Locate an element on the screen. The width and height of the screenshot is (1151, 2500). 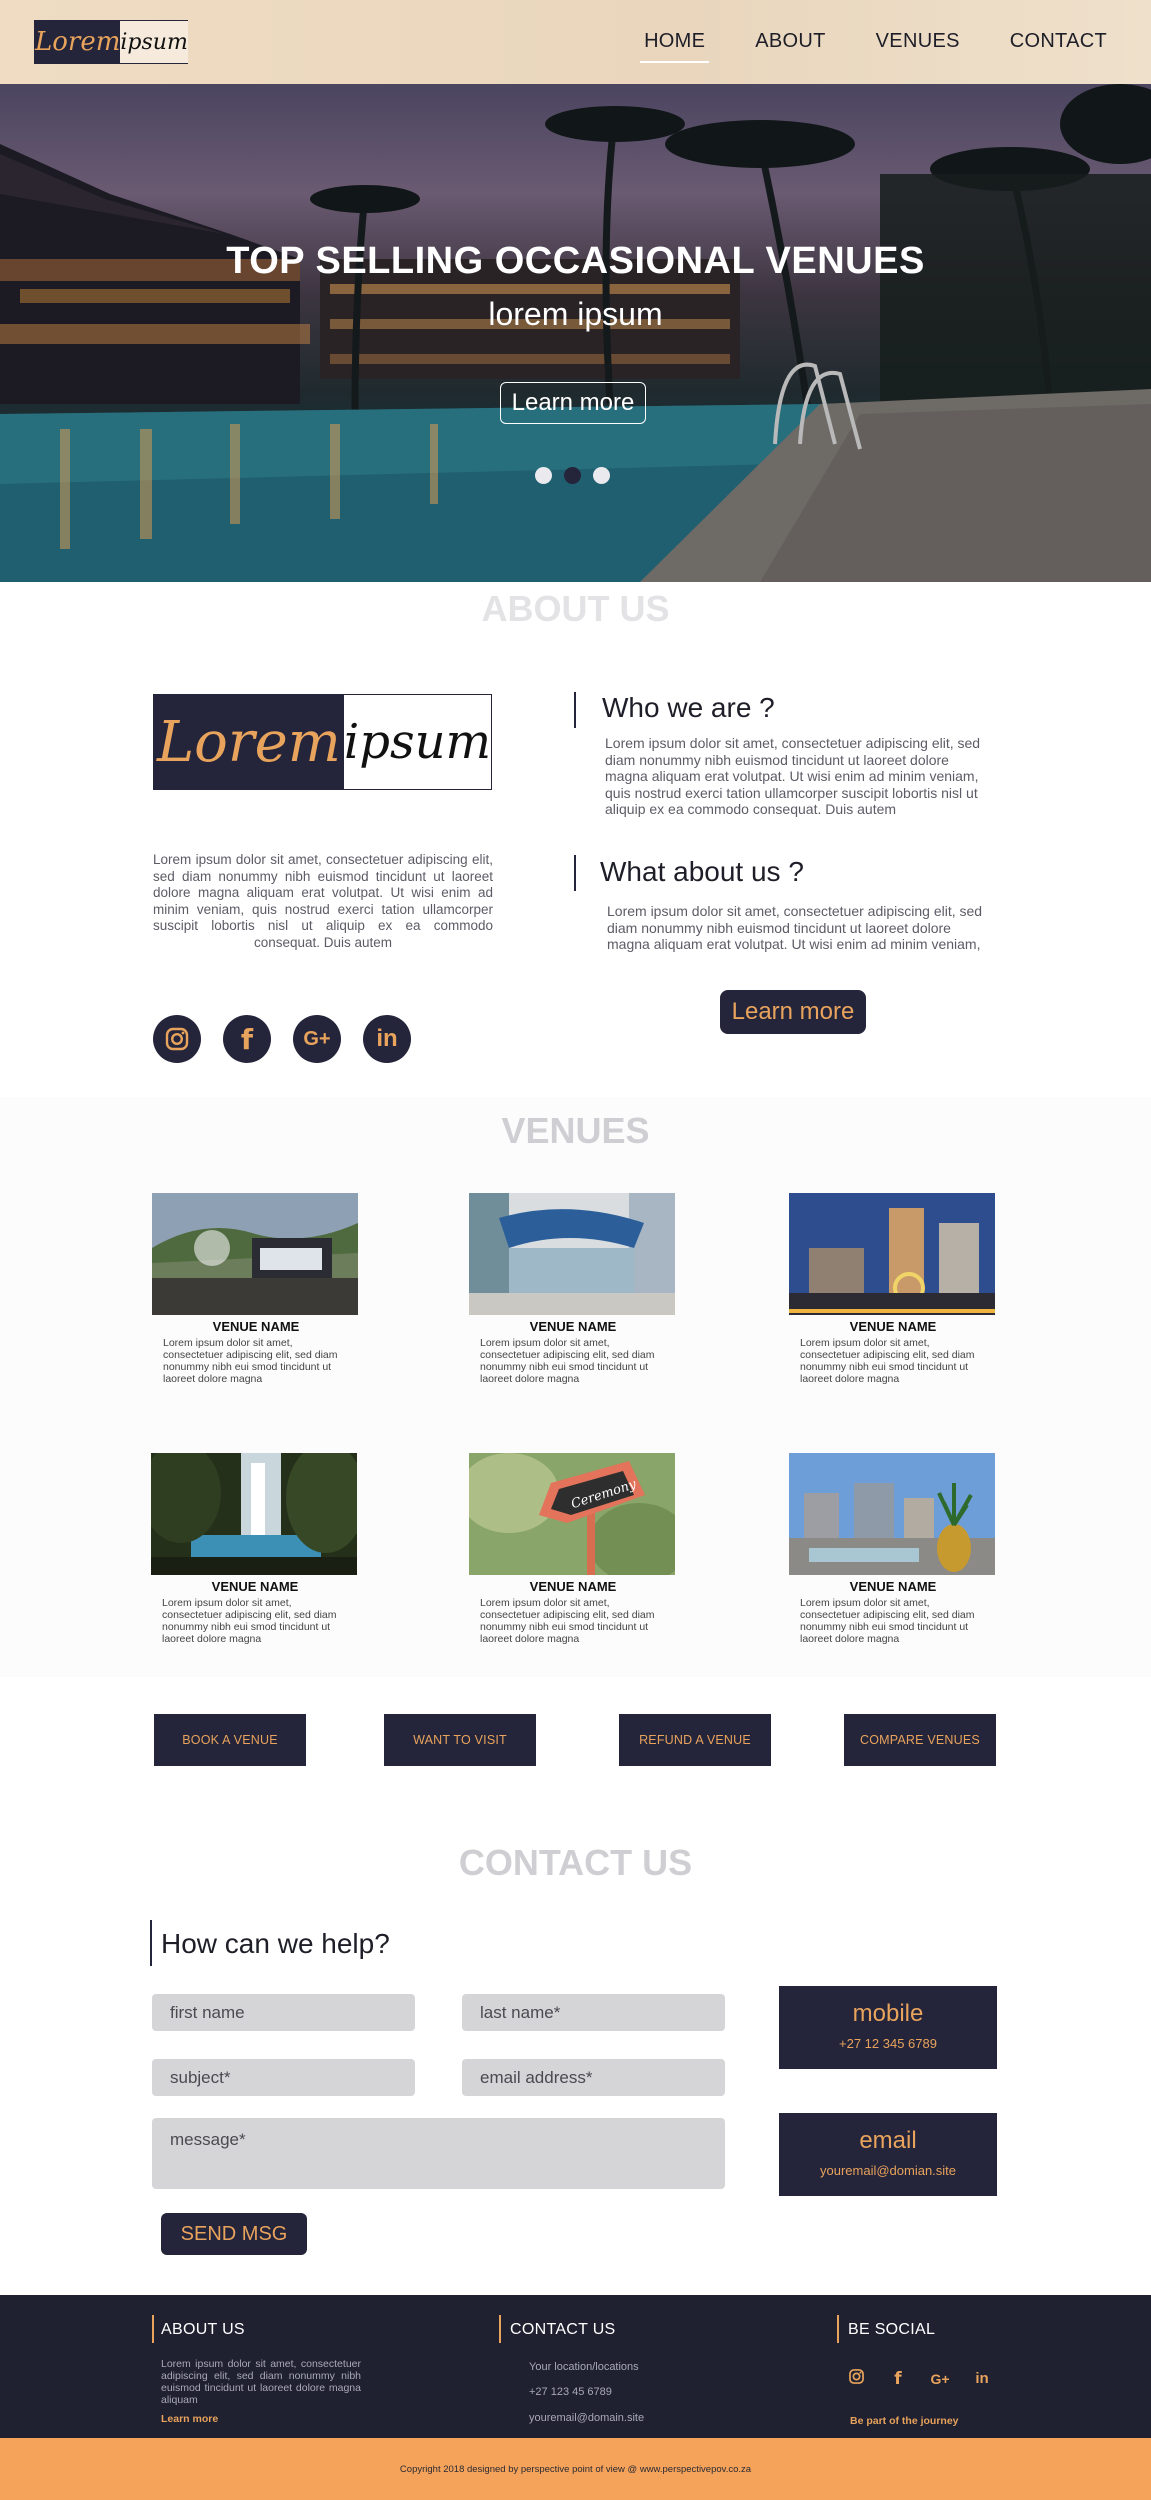
logo-left-text: Lorem is located at coordinates (78, 42).